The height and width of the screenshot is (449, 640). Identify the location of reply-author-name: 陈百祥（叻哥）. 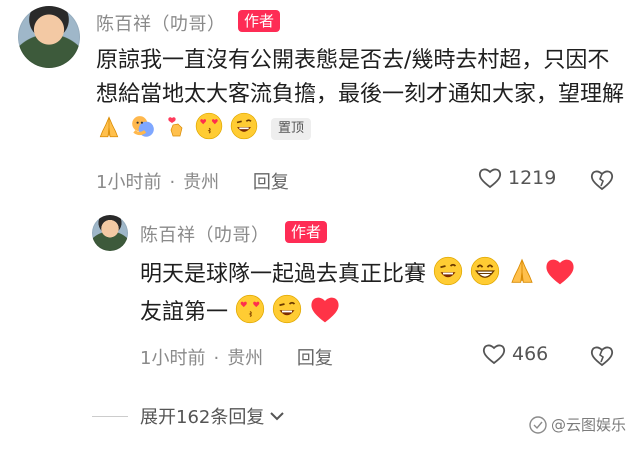
(205, 234).